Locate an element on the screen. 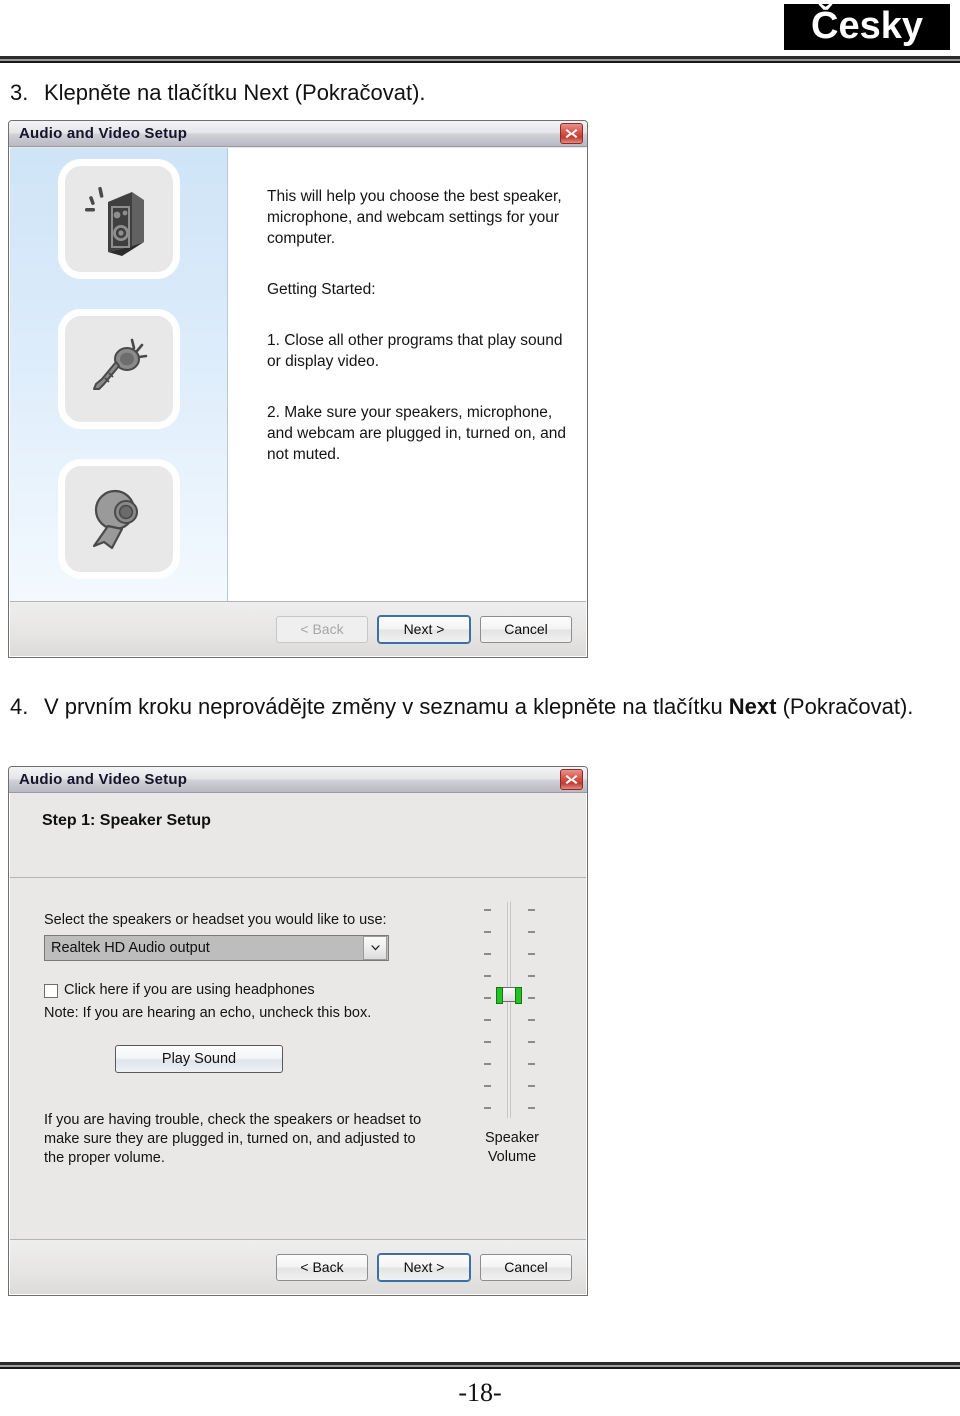 Image resolution: width=960 pixels, height=1416 pixels. microphone-icon is located at coordinates (119, 369).